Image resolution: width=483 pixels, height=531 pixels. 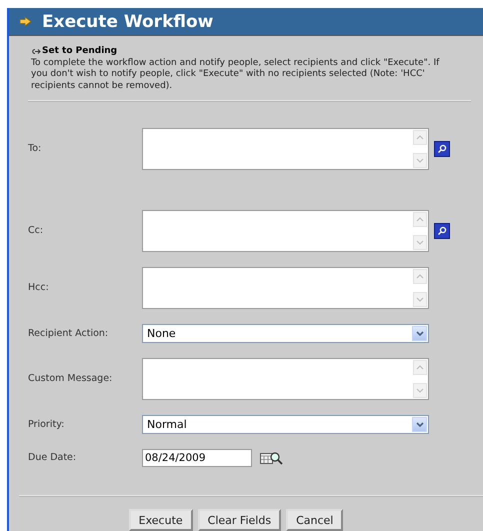 What do you see at coordinates (53, 458) in the screenshot?
I see `field-label: Due Date:` at bounding box center [53, 458].